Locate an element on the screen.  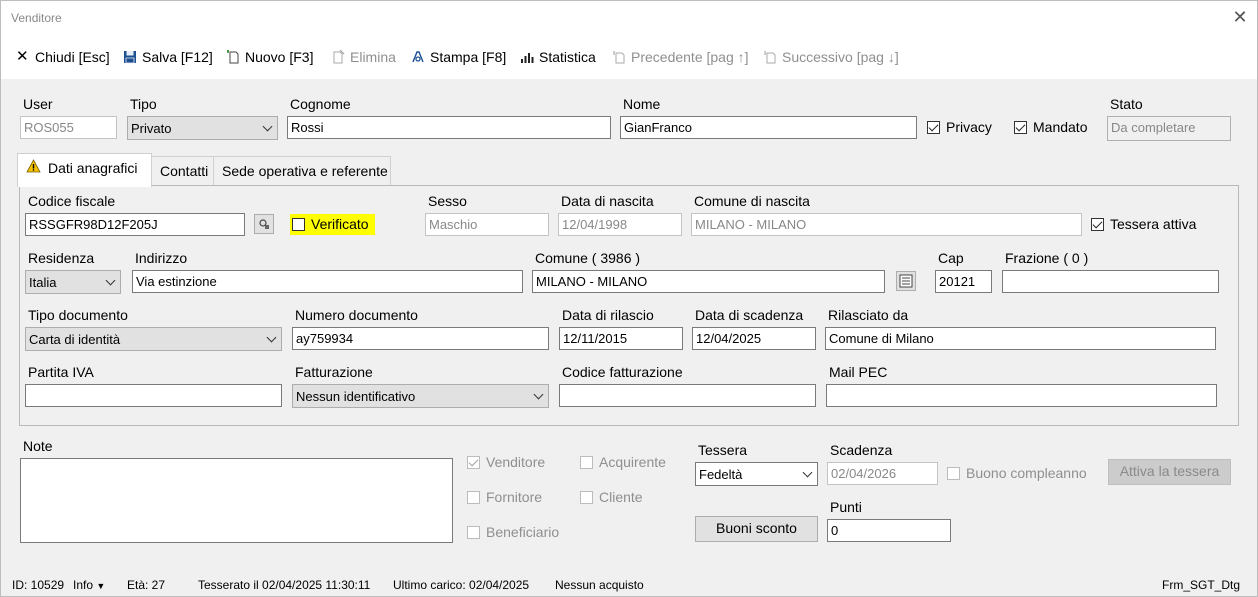
scadenza-label: Scadenza is located at coordinates (861, 450).